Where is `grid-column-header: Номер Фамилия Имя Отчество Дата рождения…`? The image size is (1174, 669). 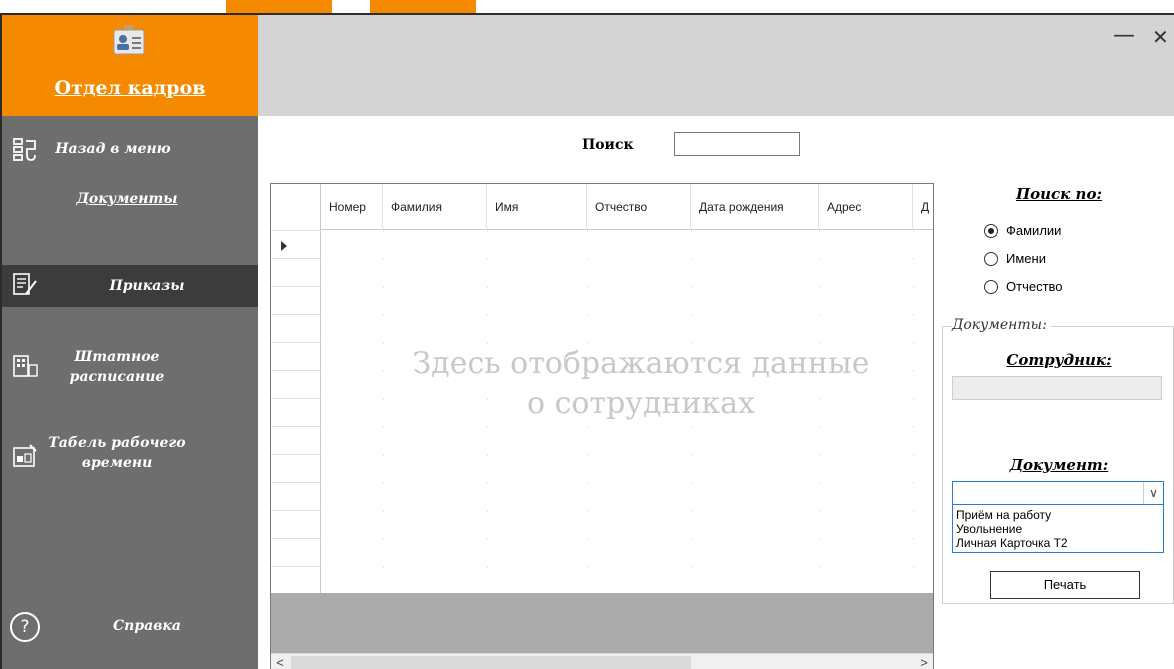 grid-column-header: Номер Фамилия Имя Отчество Дата рождения… is located at coordinates (627, 207).